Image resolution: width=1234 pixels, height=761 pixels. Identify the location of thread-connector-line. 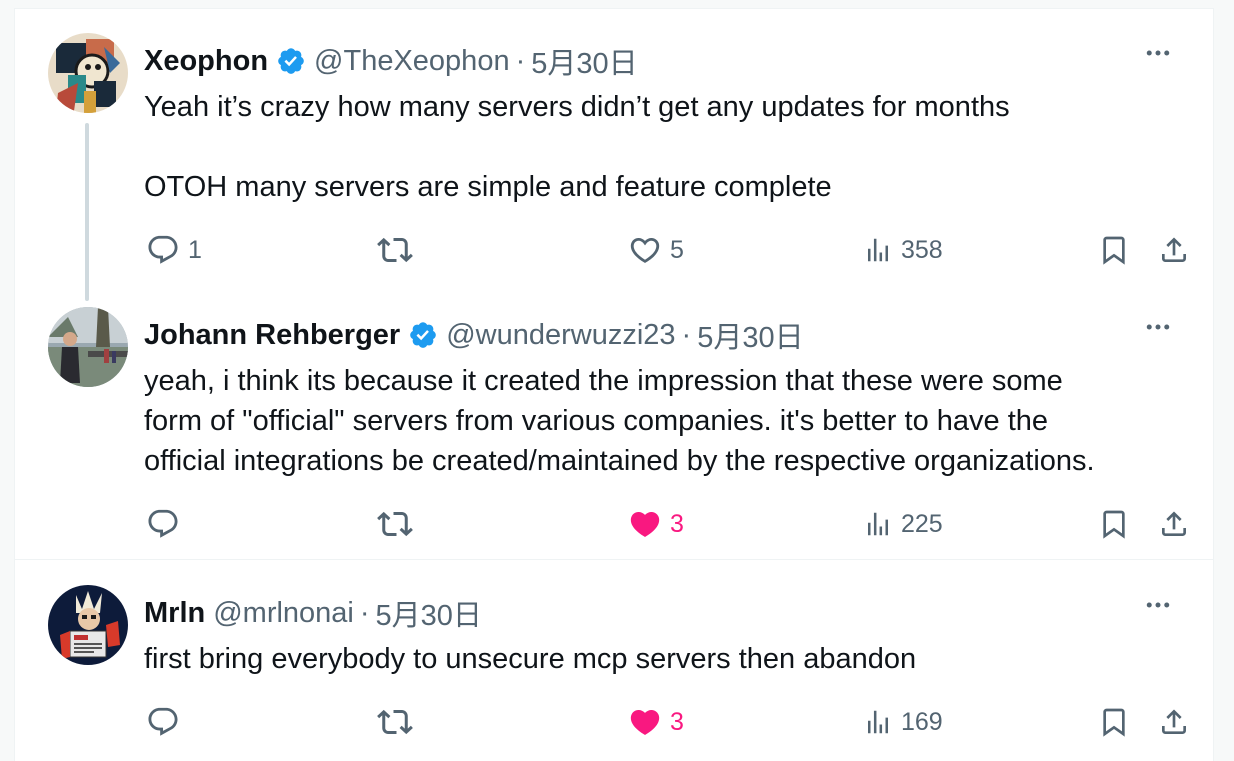
(87, 212).